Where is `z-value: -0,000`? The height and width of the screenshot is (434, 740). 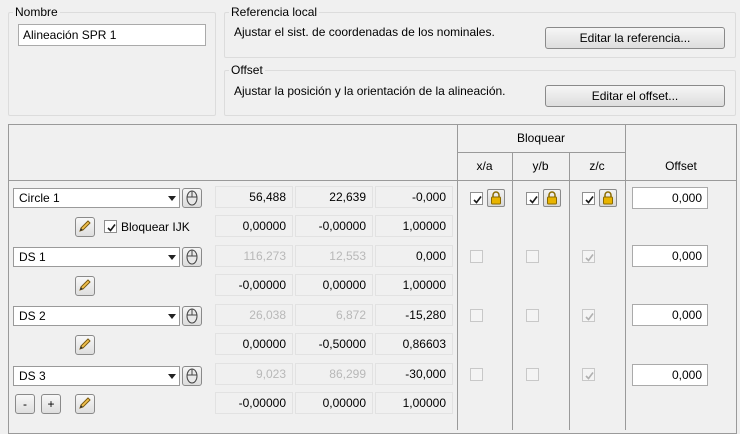
z-value: -0,000 is located at coordinates (414, 197).